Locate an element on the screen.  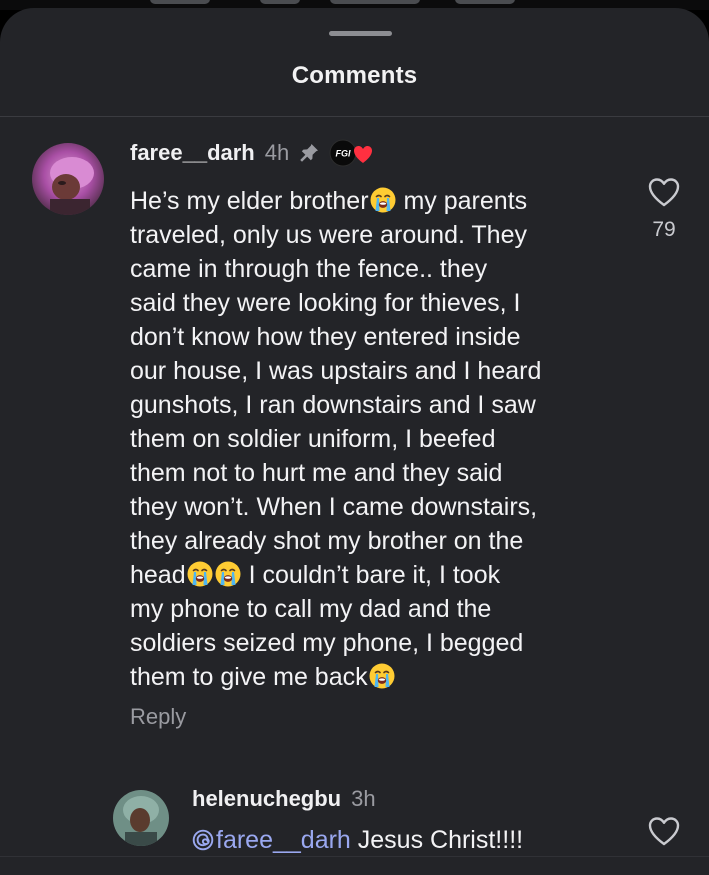
mention-link: faree__darh is located at coordinates (271, 840).